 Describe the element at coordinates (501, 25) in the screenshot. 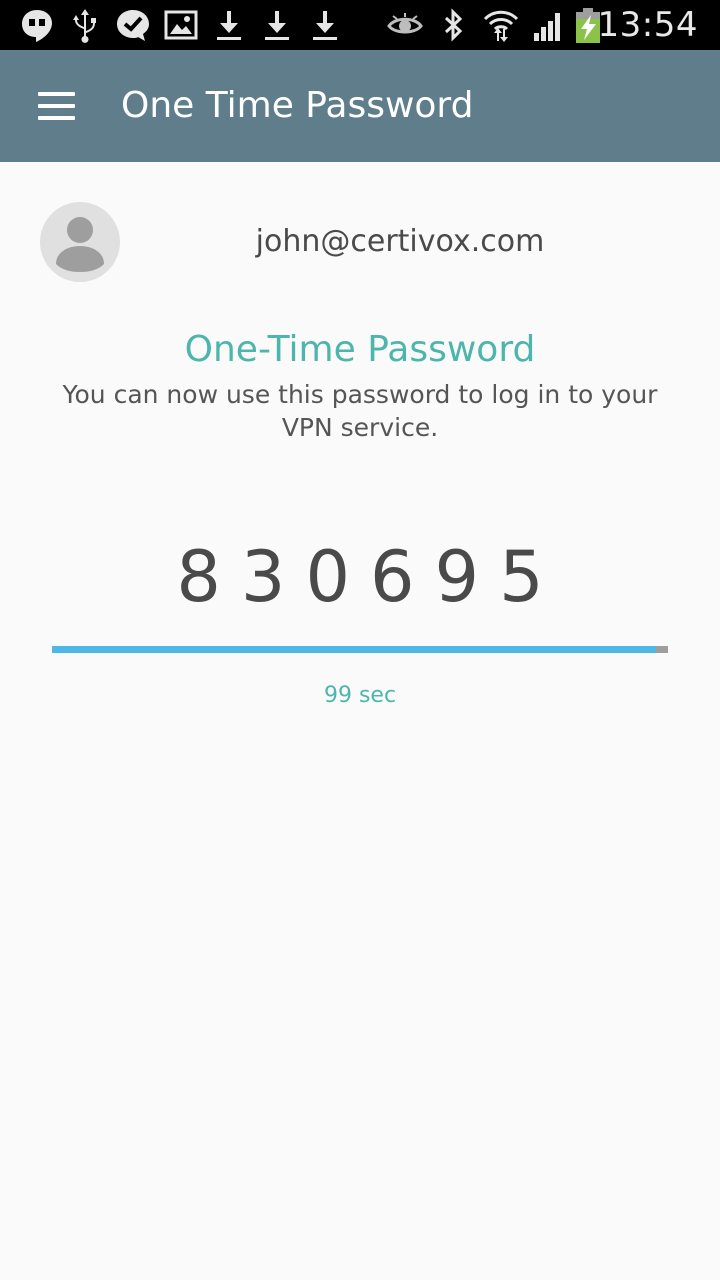

I see `wifi-icon` at that location.